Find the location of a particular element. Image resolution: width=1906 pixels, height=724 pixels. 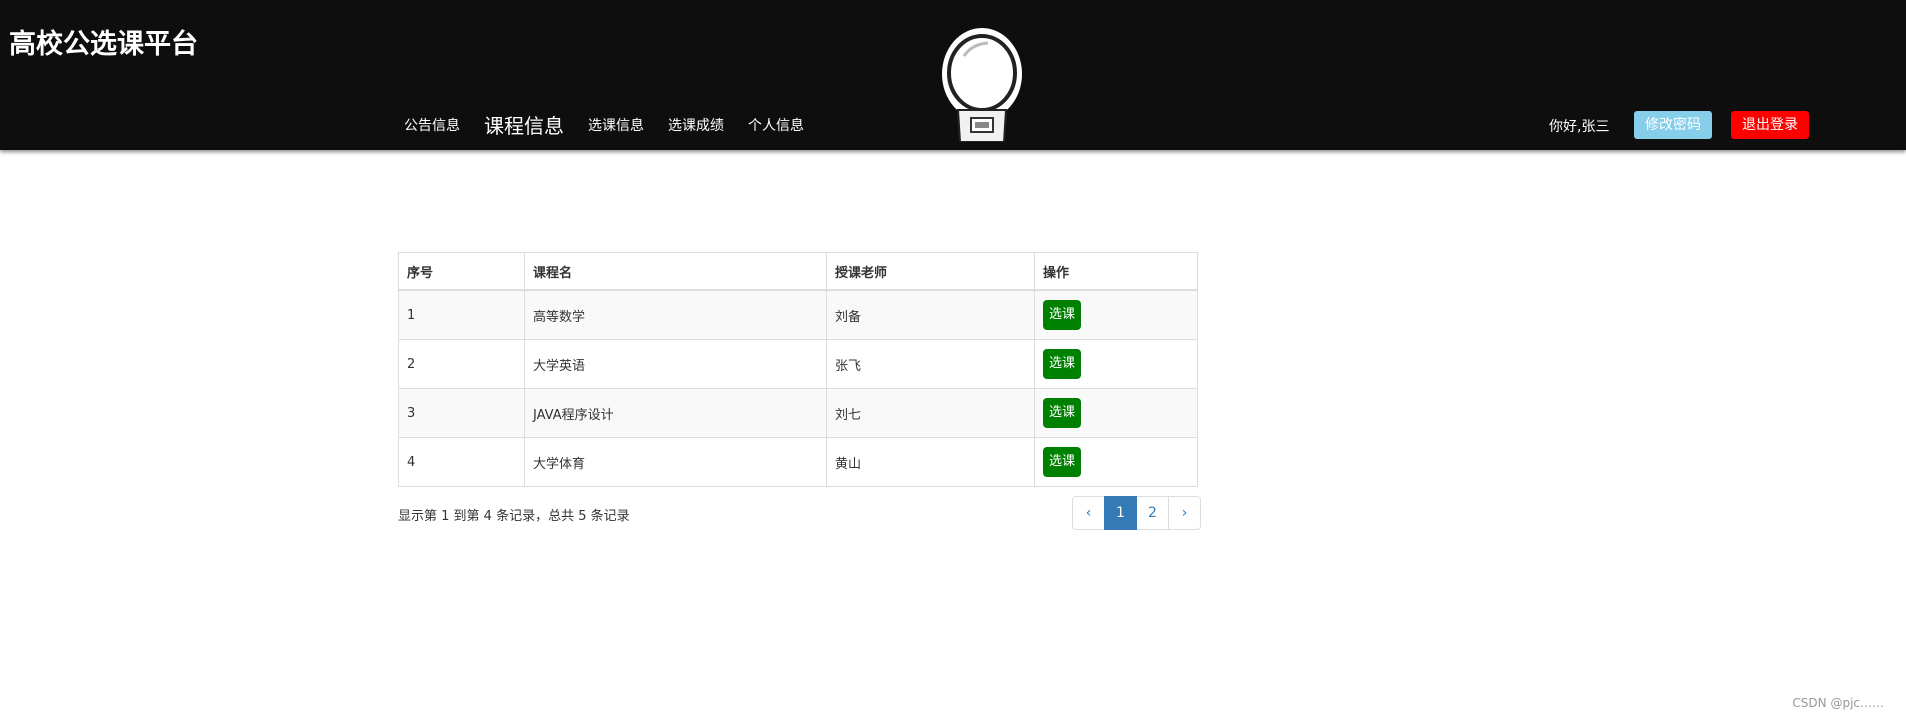

prev-page-button: ‹ is located at coordinates (1088, 513).